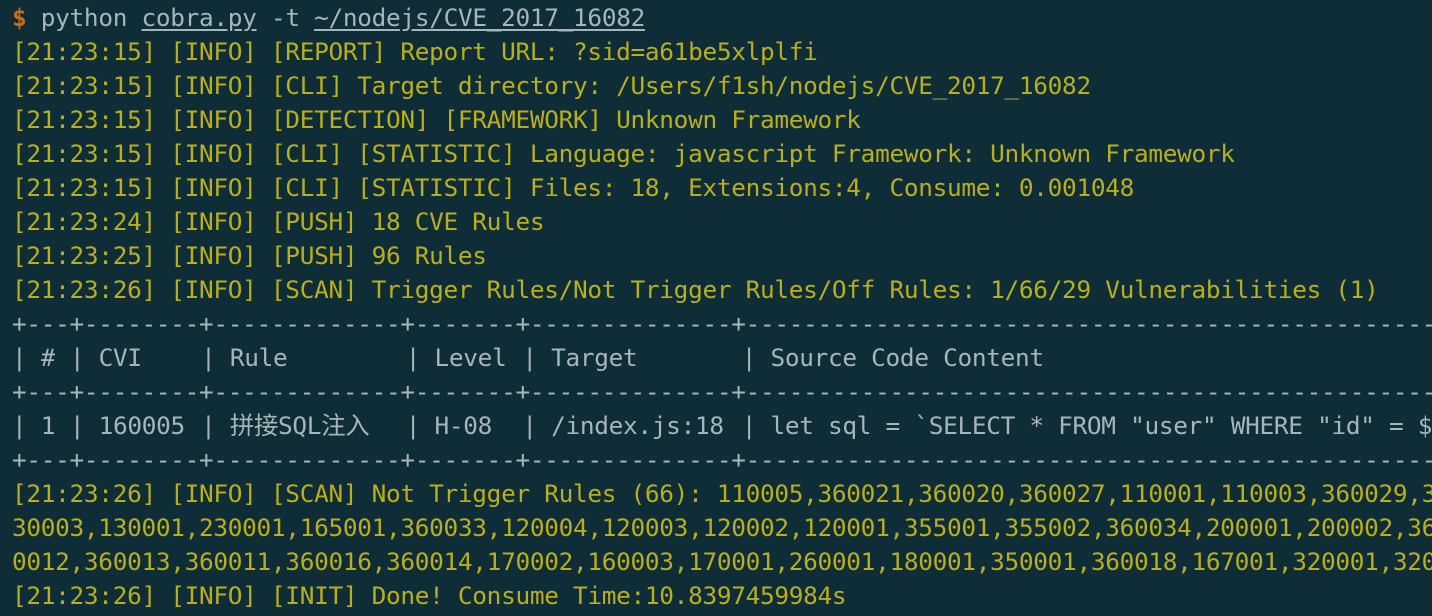 Image resolution: width=1432 pixels, height=616 pixels. I want to click on command-flag: -t, so click(285, 17).